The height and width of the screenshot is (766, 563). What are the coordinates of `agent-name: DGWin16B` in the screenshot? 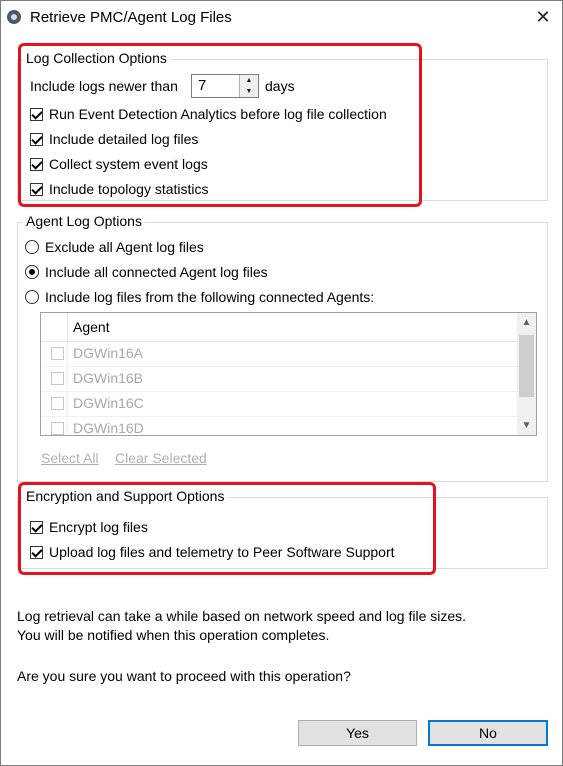 It's located at (108, 378).